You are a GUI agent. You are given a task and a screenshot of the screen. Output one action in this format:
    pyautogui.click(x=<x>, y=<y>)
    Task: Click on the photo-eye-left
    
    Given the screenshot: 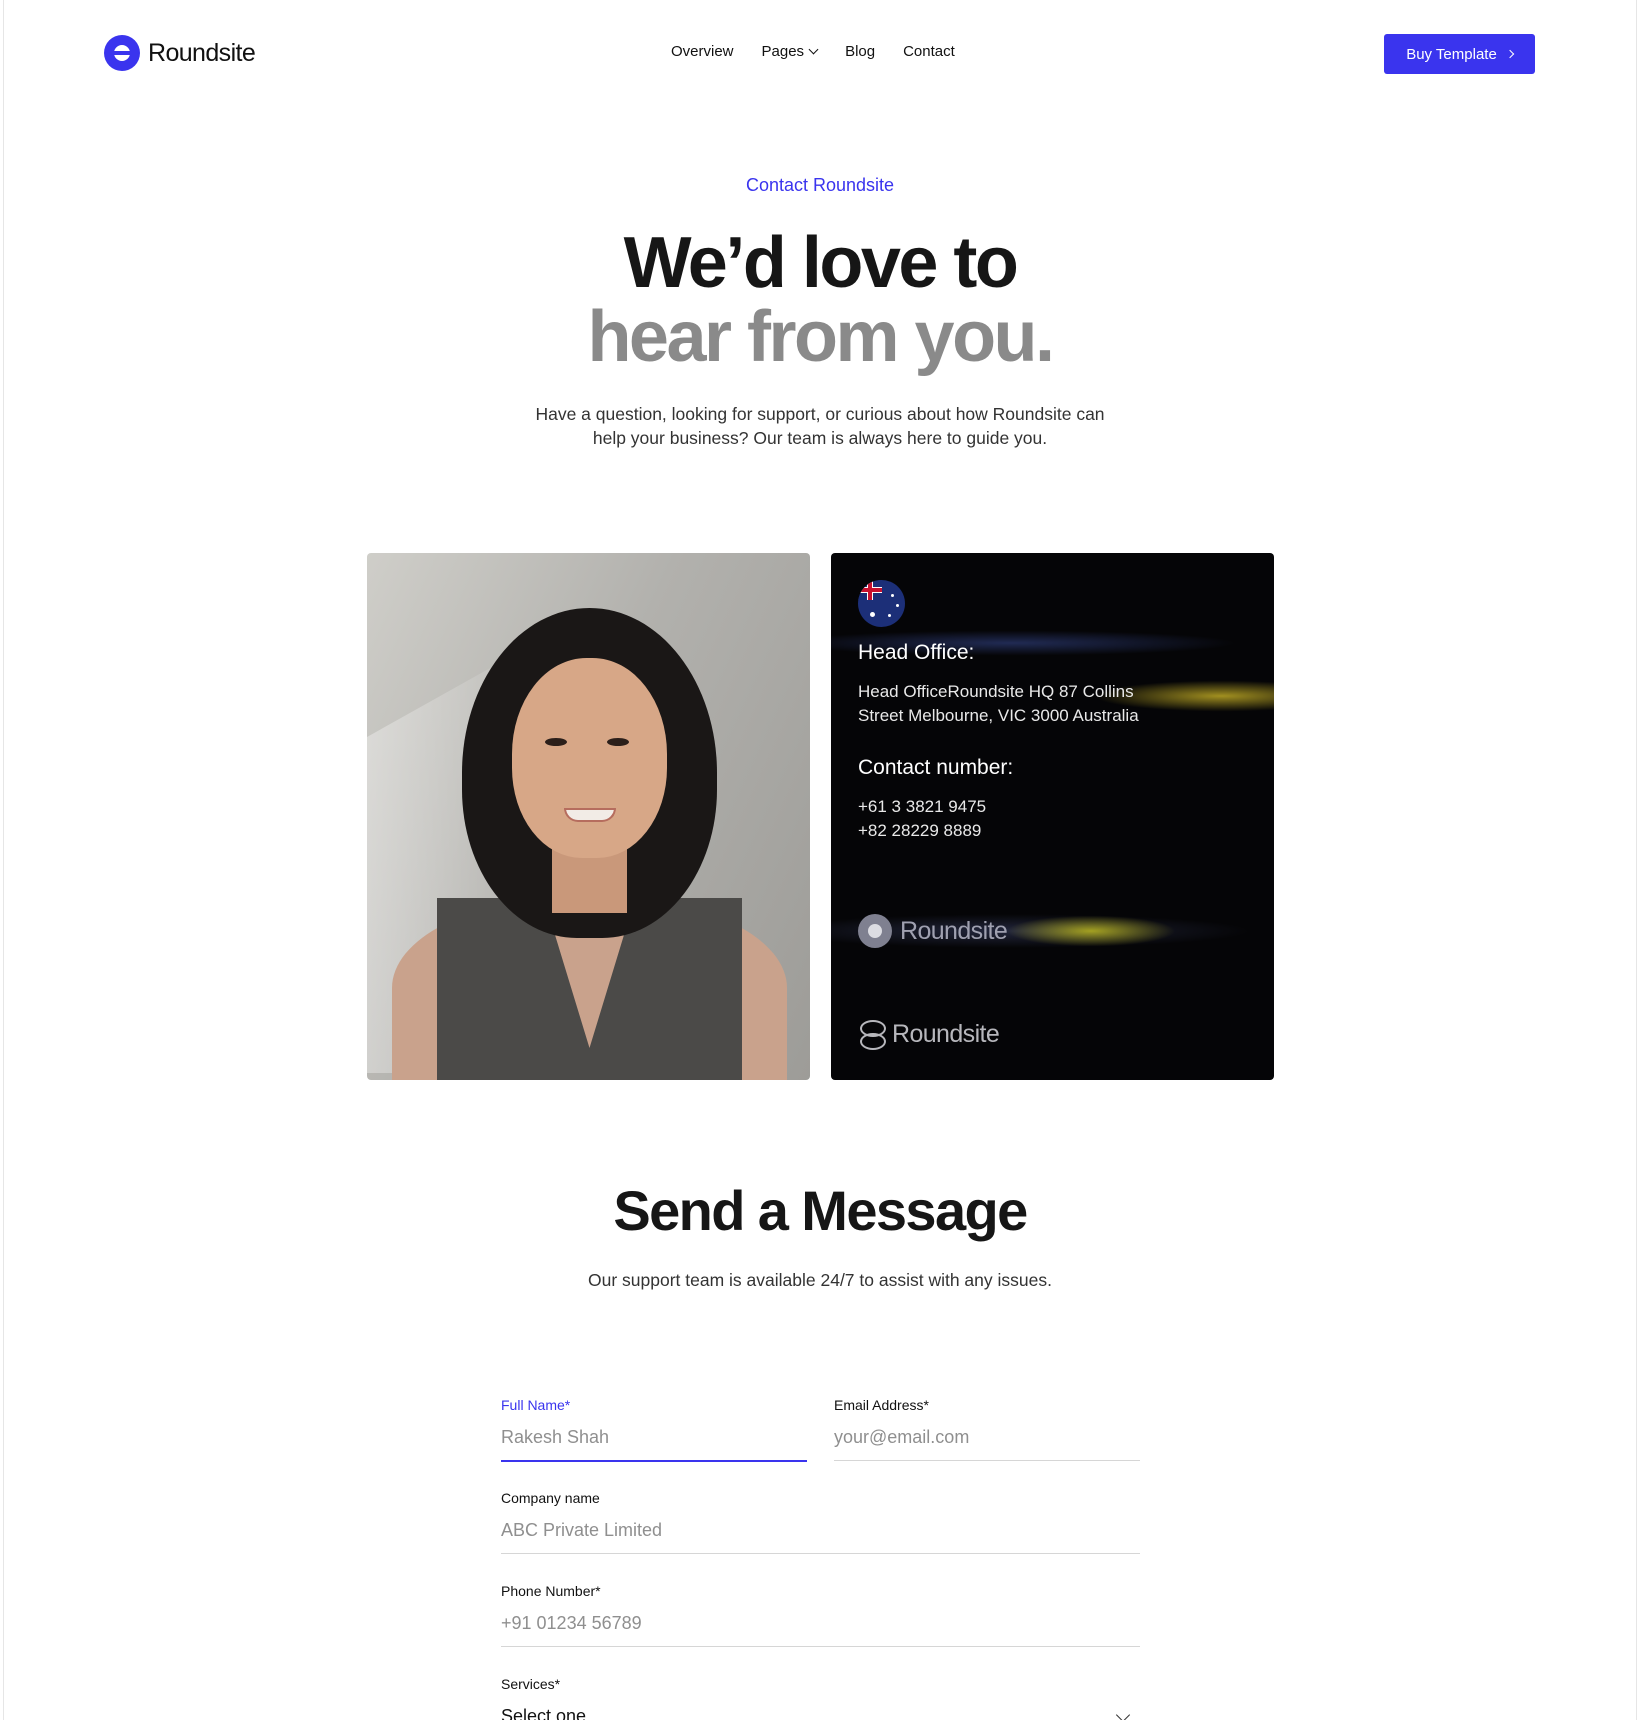 What is the action you would take?
    pyautogui.click(x=556, y=742)
    